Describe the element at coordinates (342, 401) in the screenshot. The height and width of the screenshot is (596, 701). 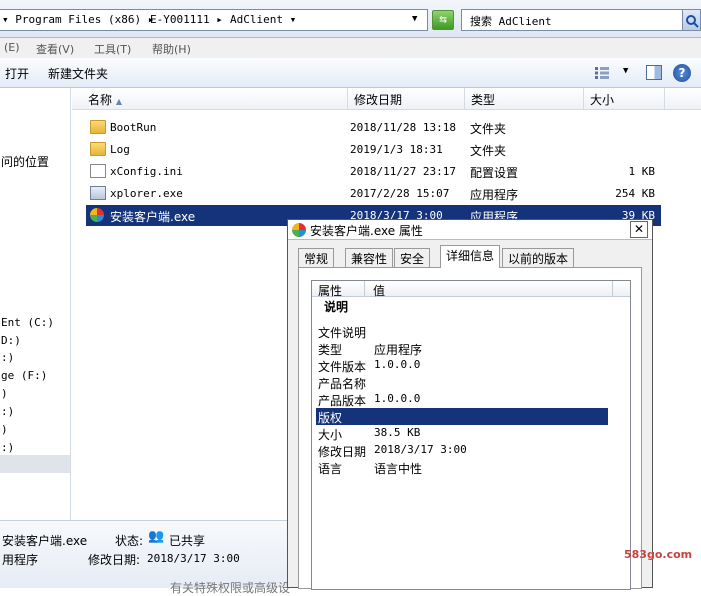
I see `property-key: 产品版本` at that location.